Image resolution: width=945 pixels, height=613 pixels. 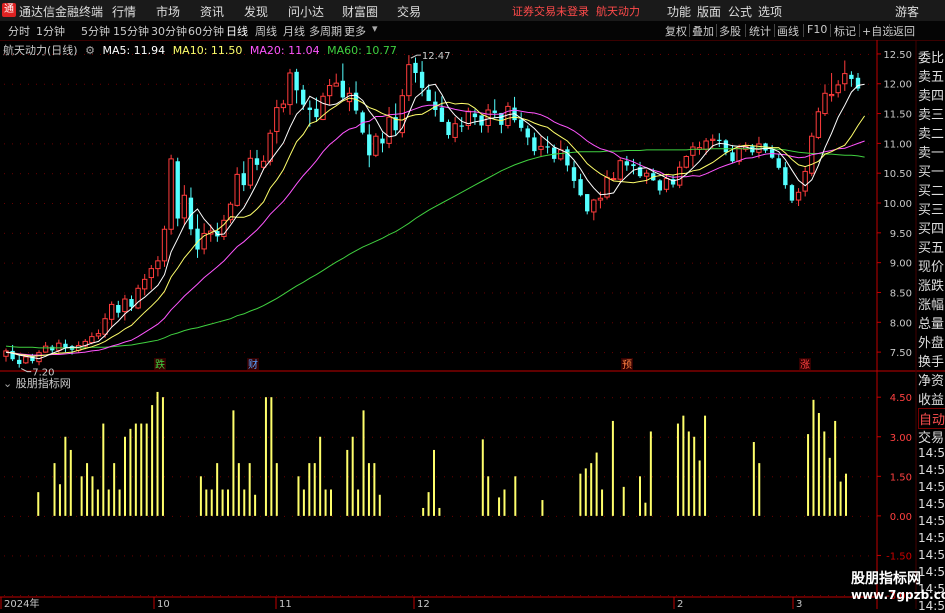 What do you see at coordinates (931, 362) in the screenshot?
I see `quote-label-turnover: 换手` at bounding box center [931, 362].